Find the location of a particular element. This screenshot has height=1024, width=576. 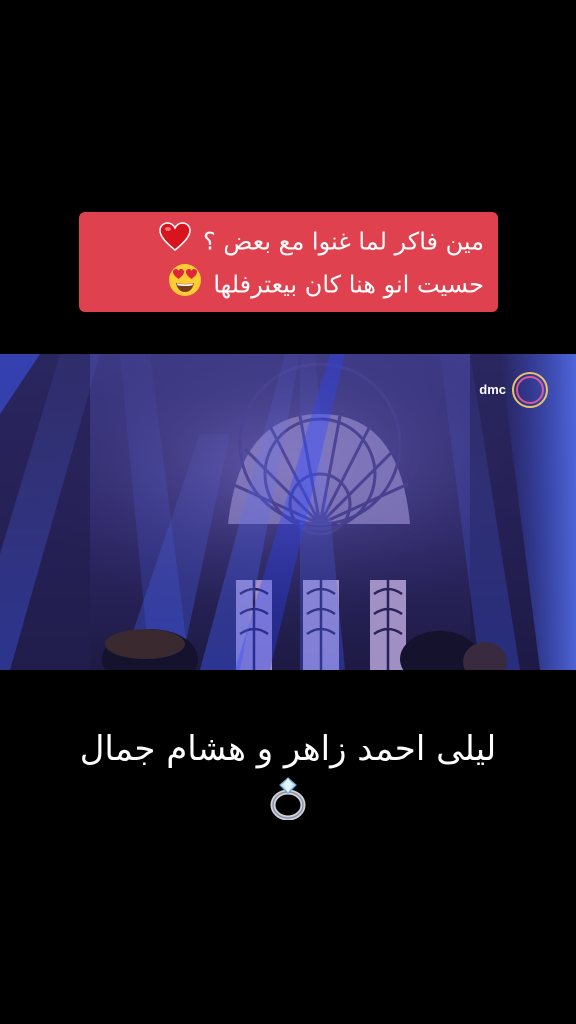

top-caption-line-2: حسيت انو هنا كان بيعترفلها is located at coordinates (288, 285).